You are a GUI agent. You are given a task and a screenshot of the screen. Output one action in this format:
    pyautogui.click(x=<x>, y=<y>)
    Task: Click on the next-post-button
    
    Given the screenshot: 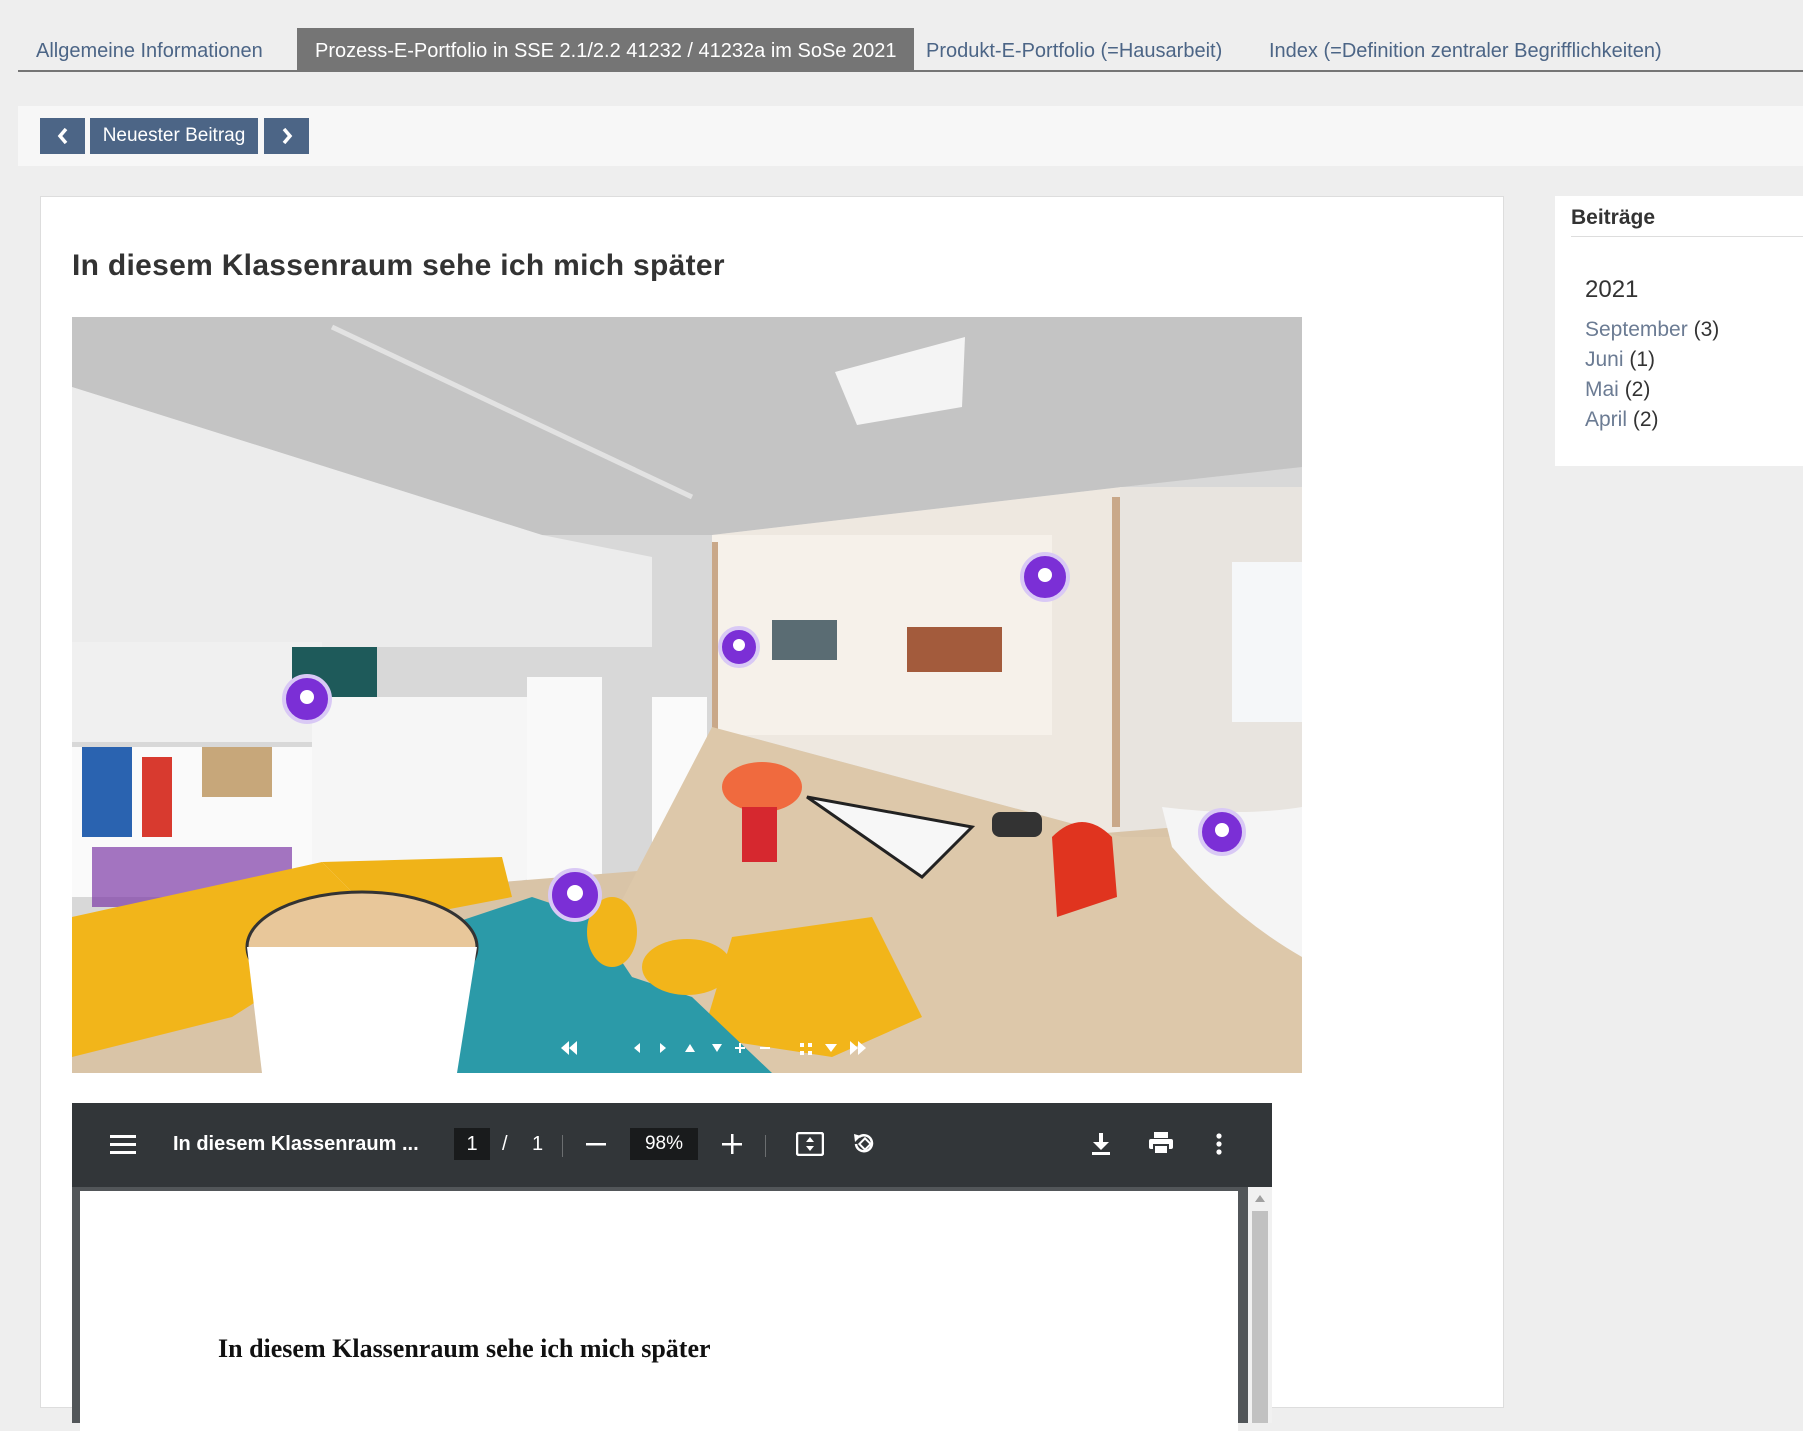 What is the action you would take?
    pyautogui.click(x=286, y=136)
    